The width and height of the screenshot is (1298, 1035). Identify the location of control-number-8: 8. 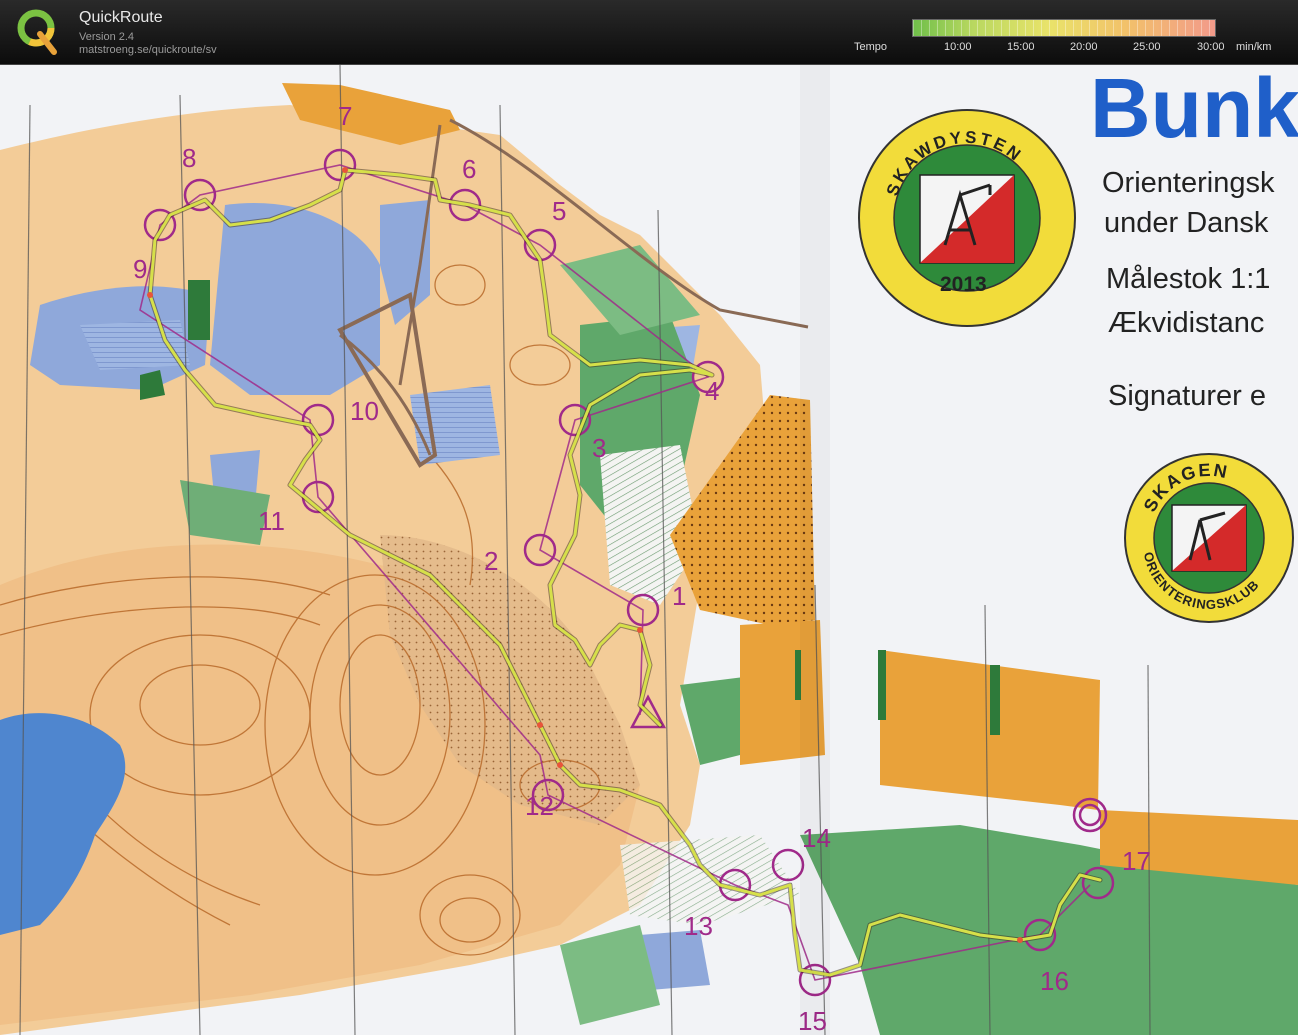
(189, 158).